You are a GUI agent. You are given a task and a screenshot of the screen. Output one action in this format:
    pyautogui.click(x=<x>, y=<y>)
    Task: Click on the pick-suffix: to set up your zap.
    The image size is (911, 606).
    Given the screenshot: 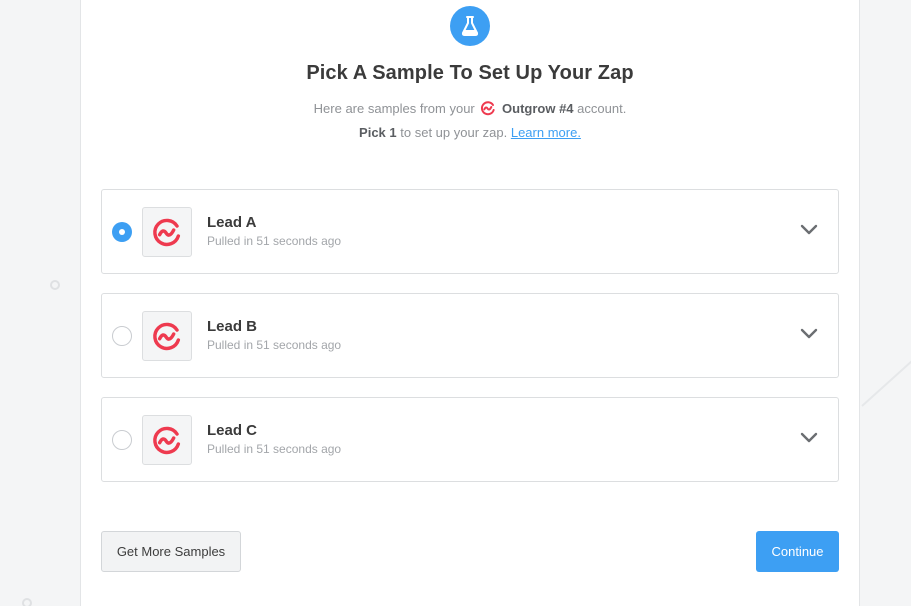 What is the action you would take?
    pyautogui.click(x=454, y=132)
    